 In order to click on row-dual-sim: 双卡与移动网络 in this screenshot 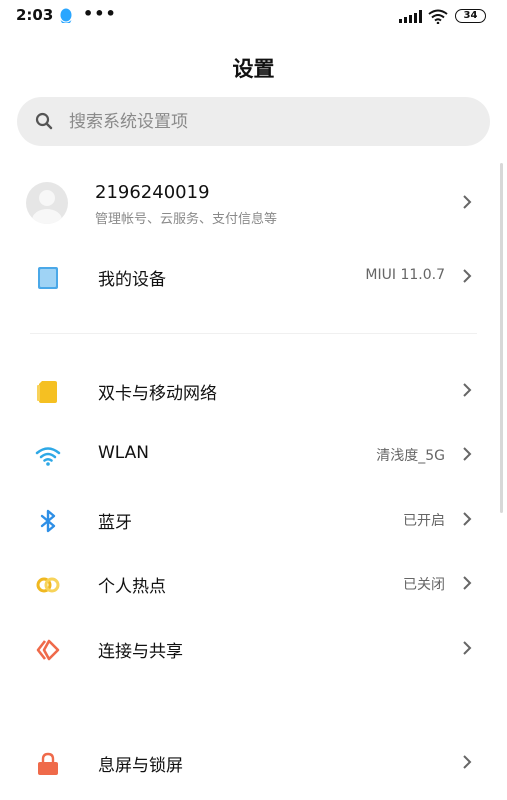, I will do `click(253, 391)`.